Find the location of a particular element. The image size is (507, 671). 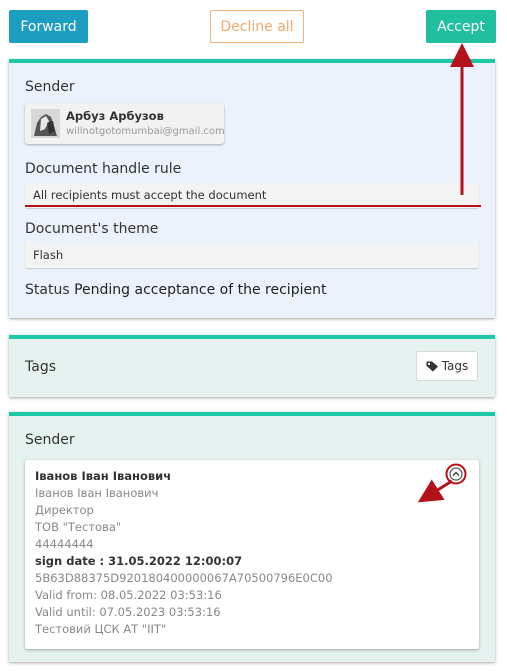

signer-organization: ТОВ "Тестова" is located at coordinates (78, 527).